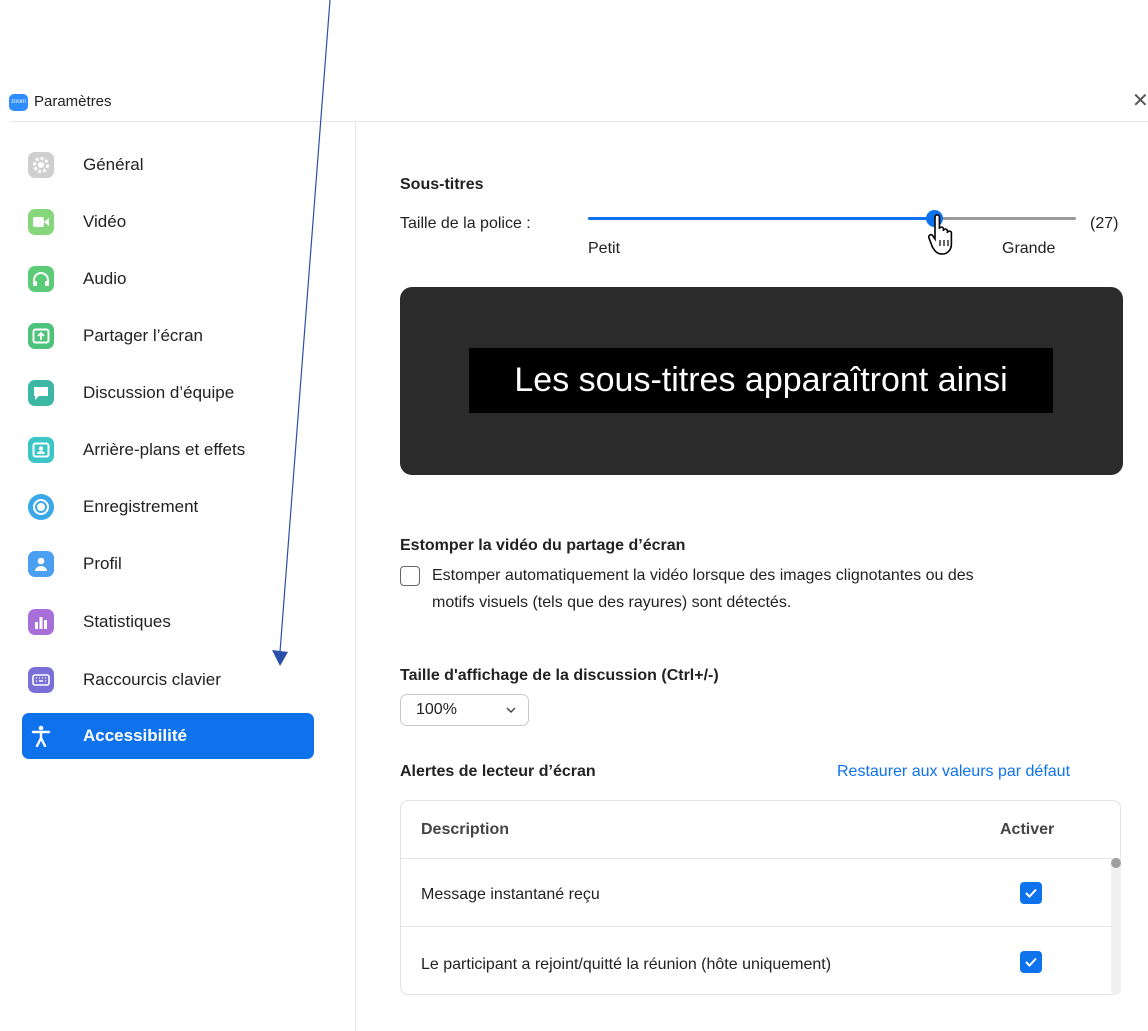 This screenshot has height=1031, width=1148. I want to click on slider-max-label: Grande, so click(1029, 248).